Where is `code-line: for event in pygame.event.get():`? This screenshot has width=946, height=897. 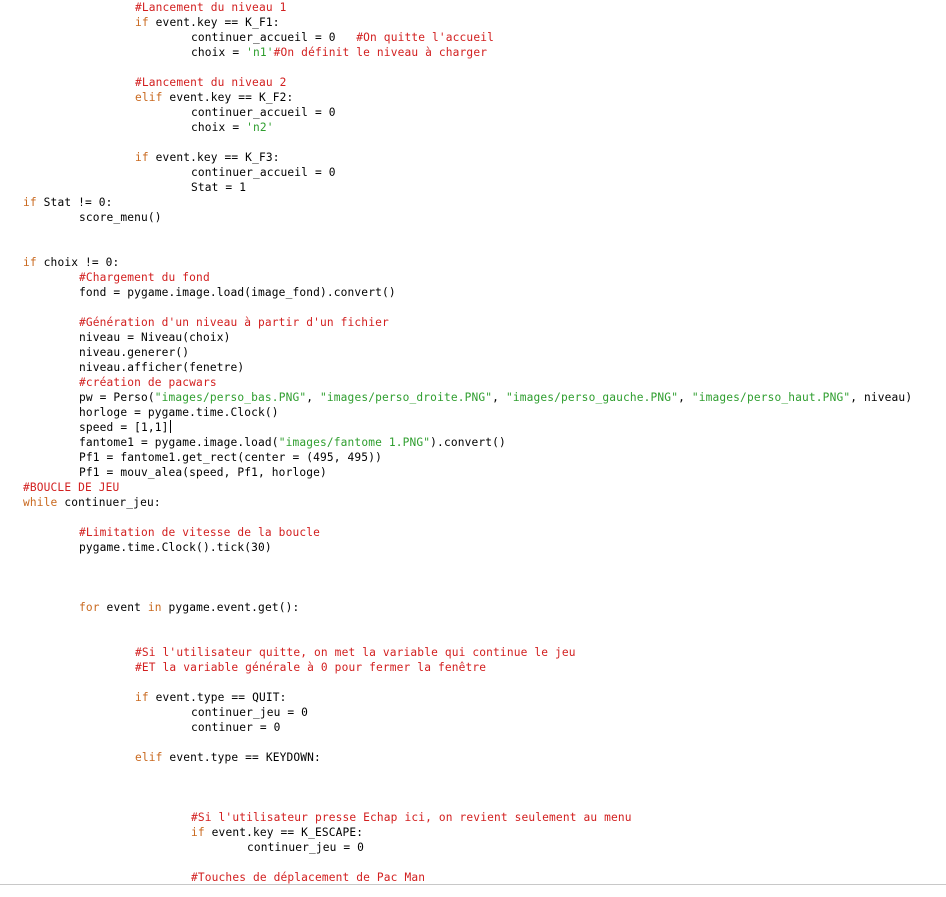 code-line: for event in pygame.event.get(): is located at coordinates (467, 607).